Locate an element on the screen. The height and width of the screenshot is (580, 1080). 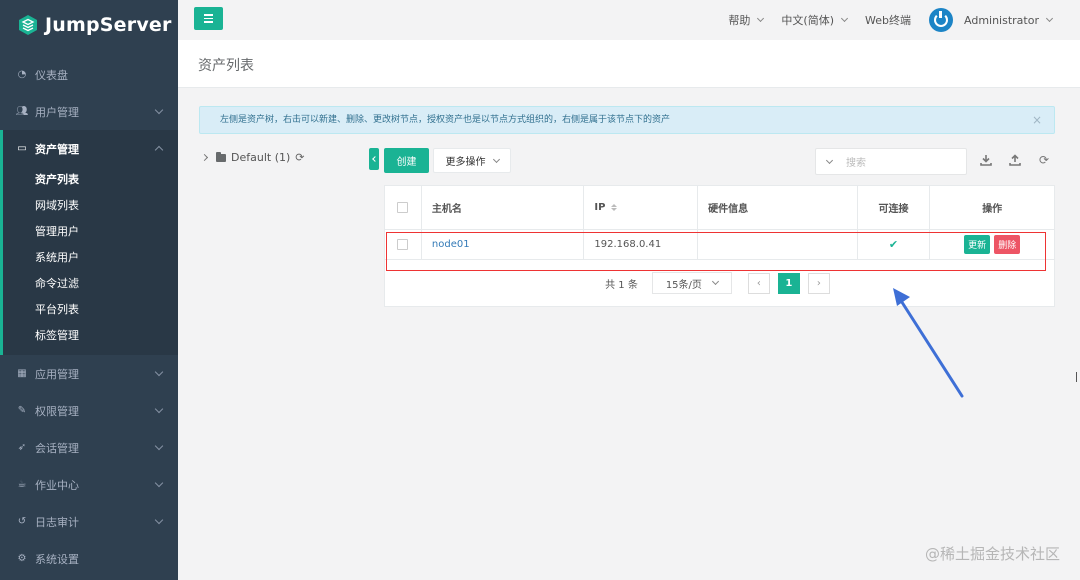
table-header: 主机名 IP 硬件信息 可连接 操作 is located at coordinates (719, 208).